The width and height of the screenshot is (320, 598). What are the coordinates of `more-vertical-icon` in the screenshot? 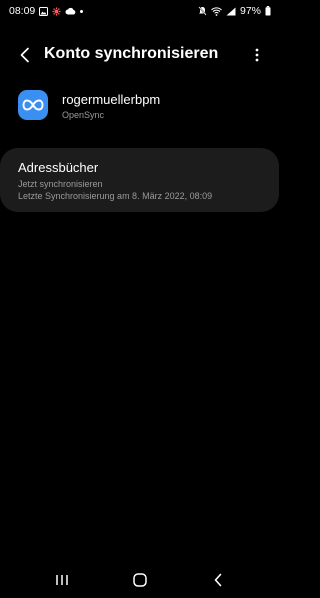 It's located at (257, 55).